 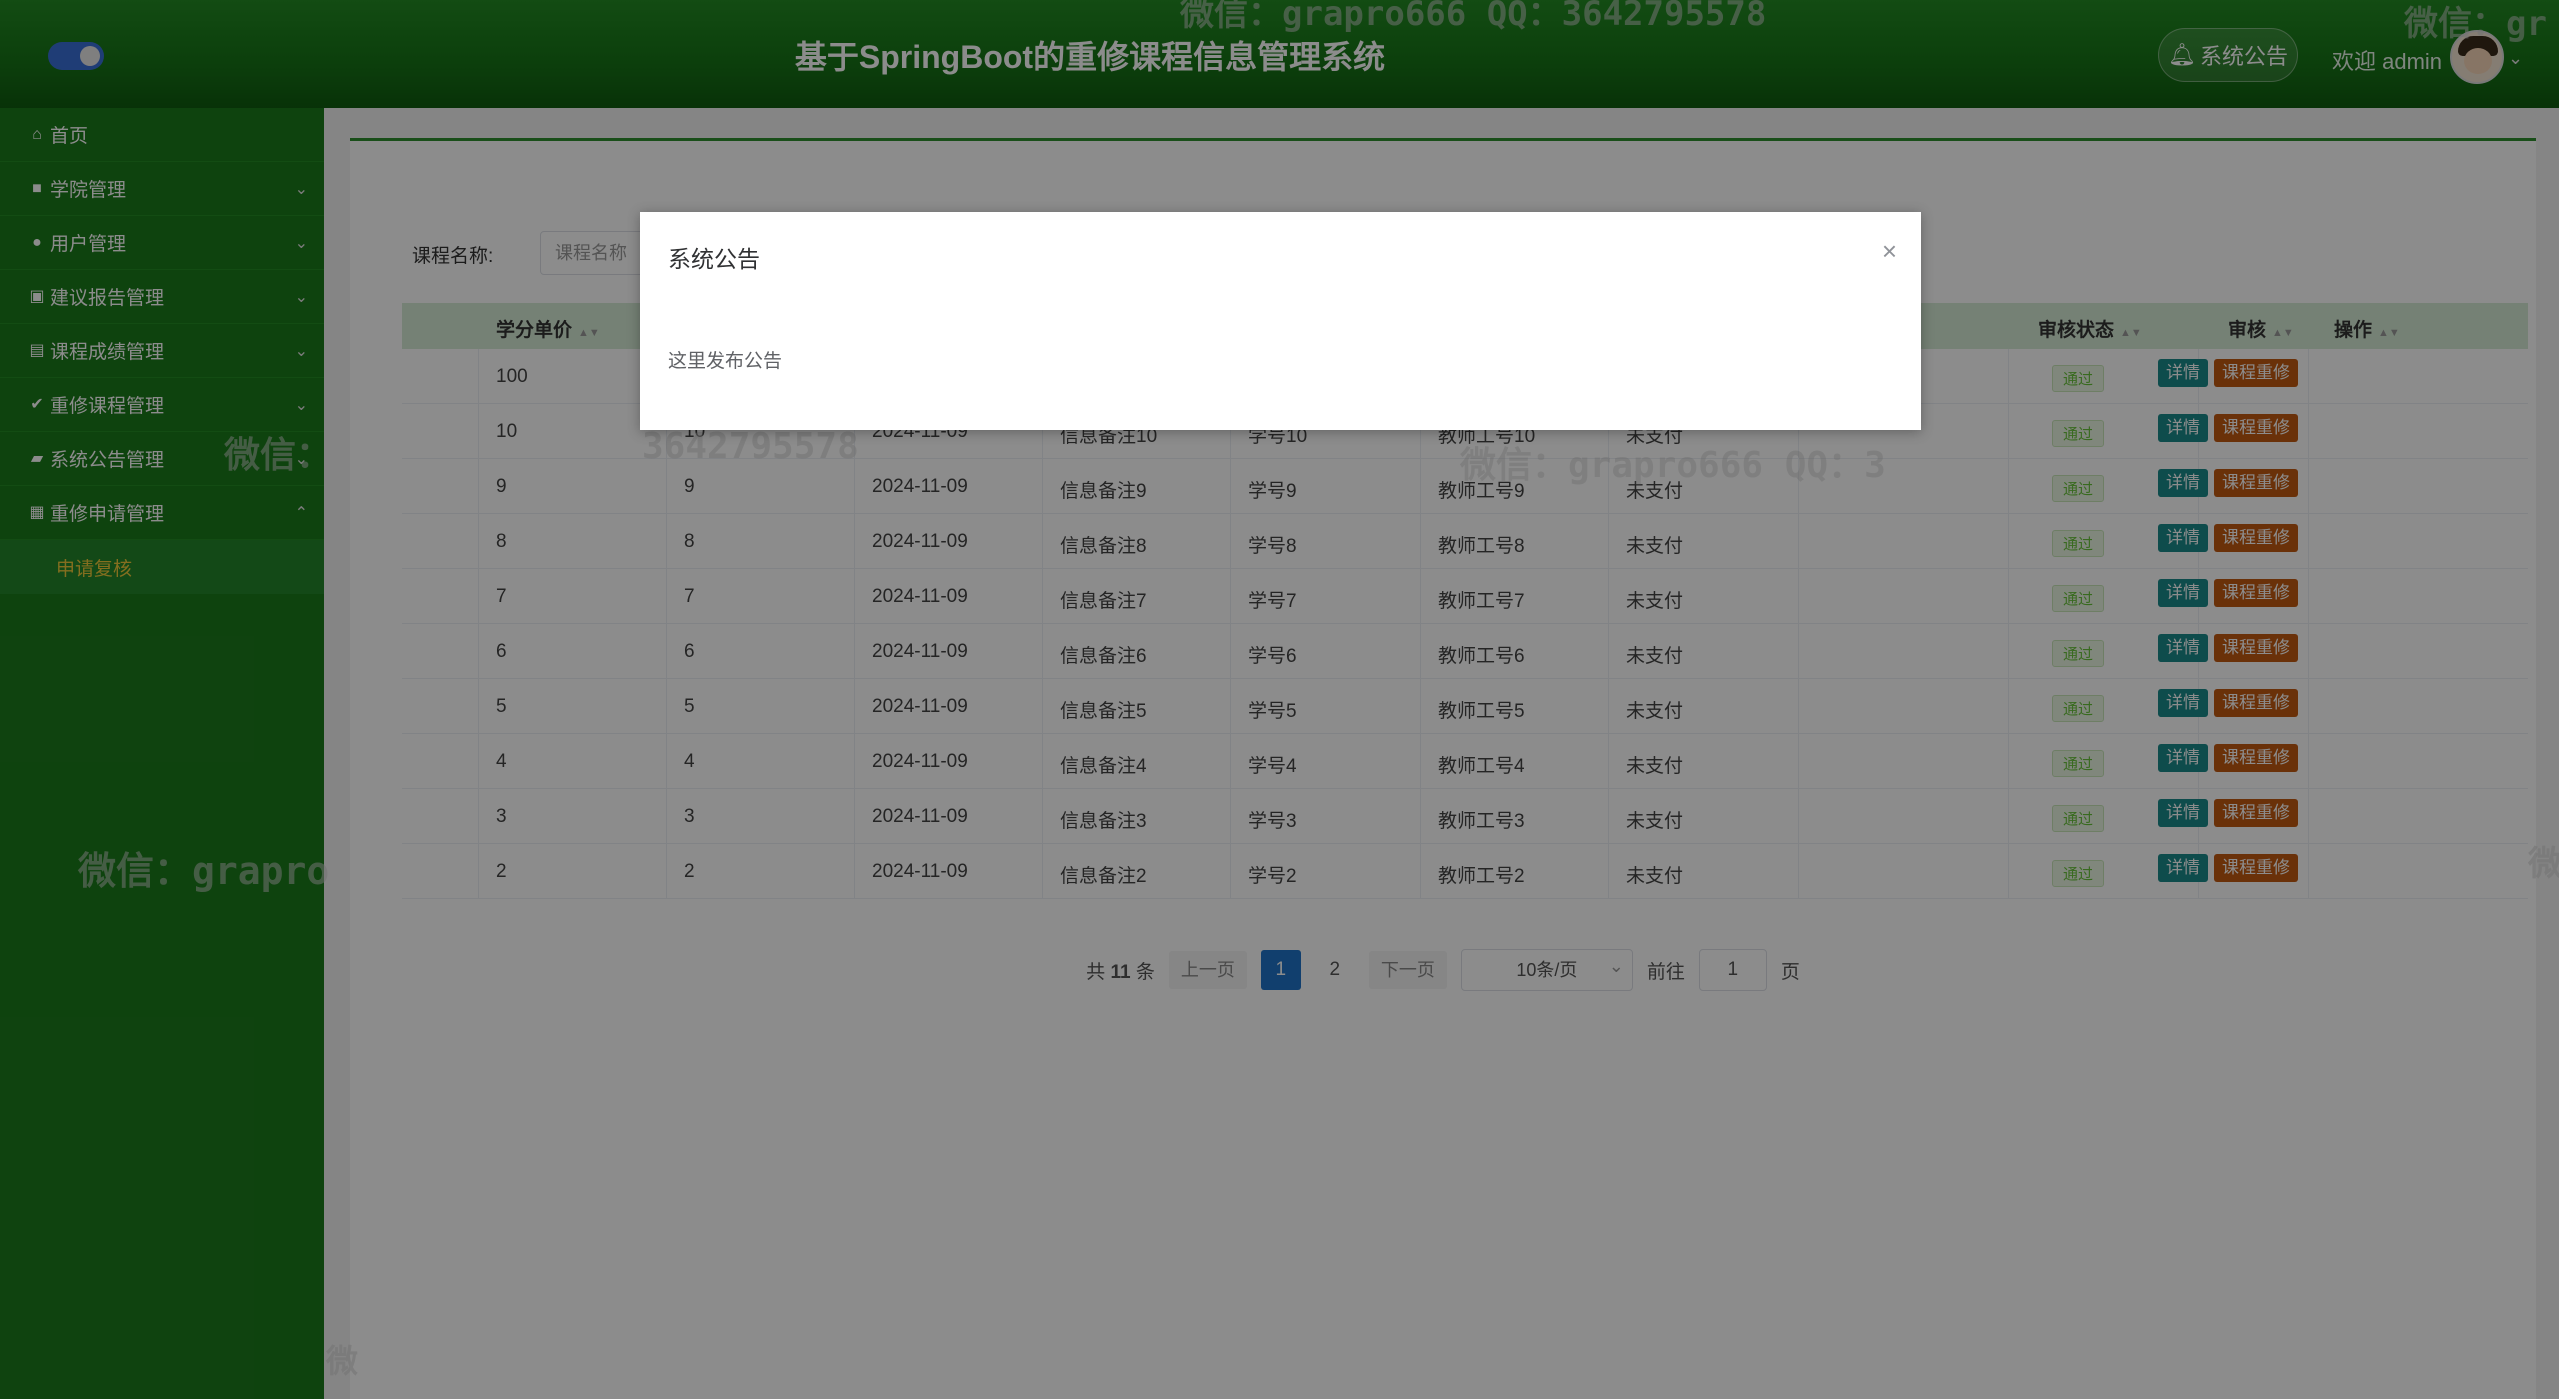 What do you see at coordinates (714, 259) in the screenshot?
I see `dialog-title: 系统公告` at bounding box center [714, 259].